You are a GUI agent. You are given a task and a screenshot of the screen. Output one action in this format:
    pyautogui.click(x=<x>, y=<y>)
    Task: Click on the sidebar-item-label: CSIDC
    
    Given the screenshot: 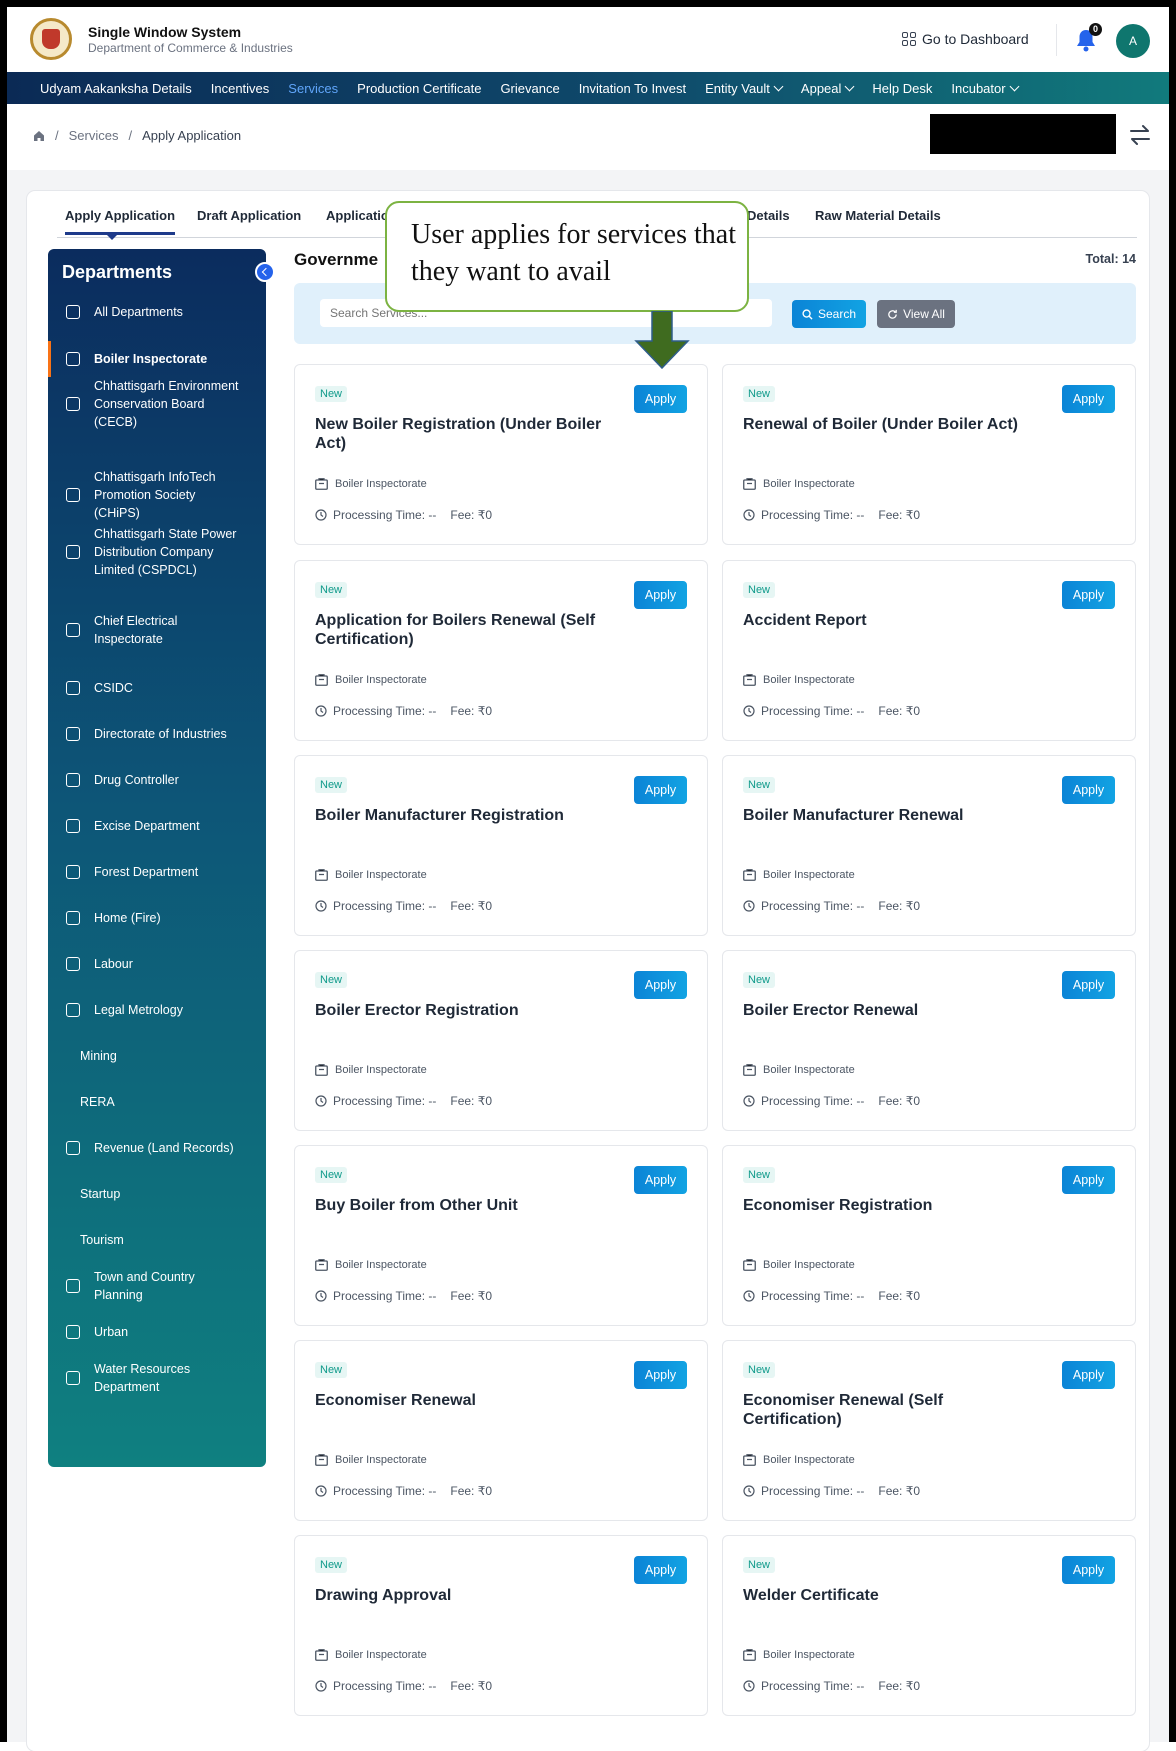 What is the action you would take?
    pyautogui.click(x=113, y=688)
    